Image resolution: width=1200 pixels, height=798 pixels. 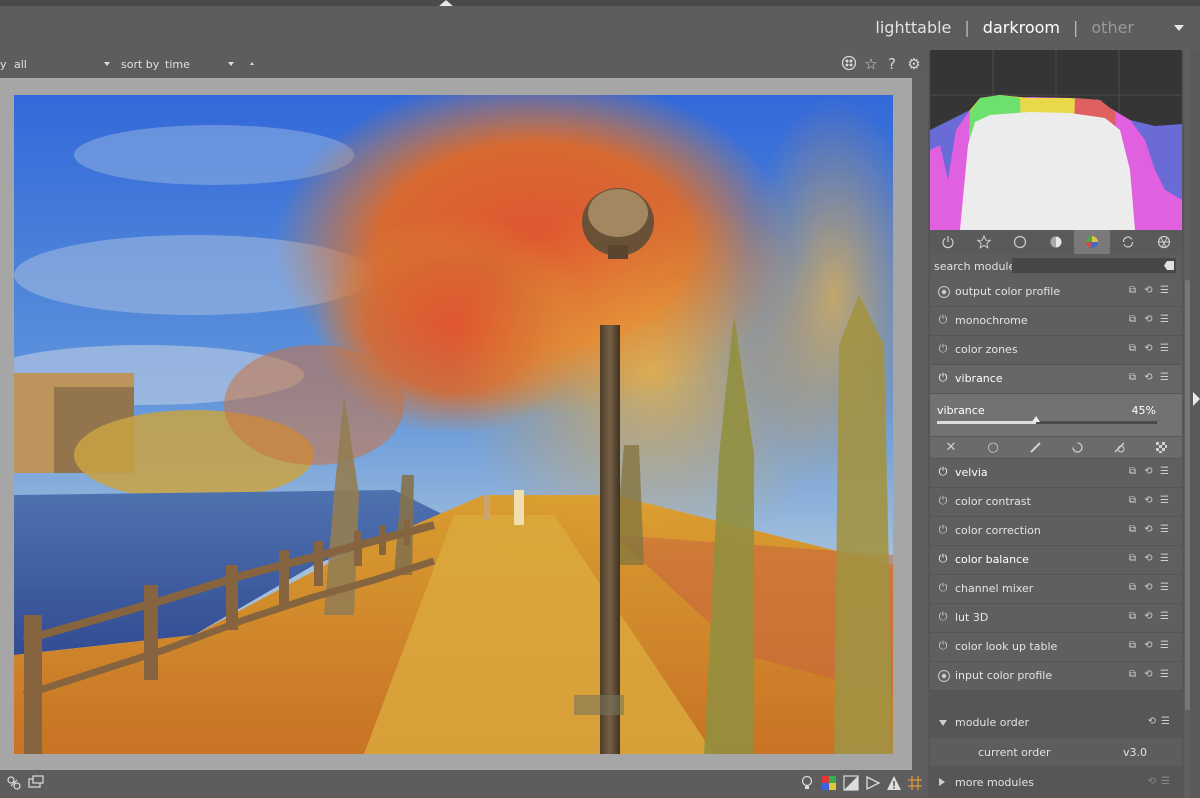 What do you see at coordinates (1056, 321) in the screenshot?
I see `module-monochrome: ⏻ monochrome ⧉ ⟲ ☰` at bounding box center [1056, 321].